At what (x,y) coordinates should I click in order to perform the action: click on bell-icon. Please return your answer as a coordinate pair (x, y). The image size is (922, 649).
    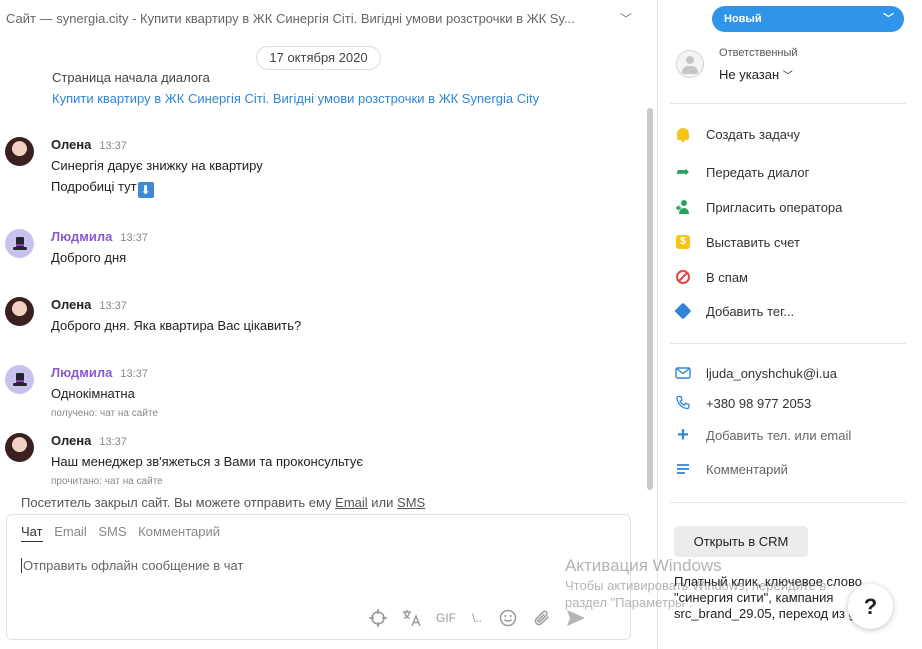
    Looking at the image, I should click on (683, 134).